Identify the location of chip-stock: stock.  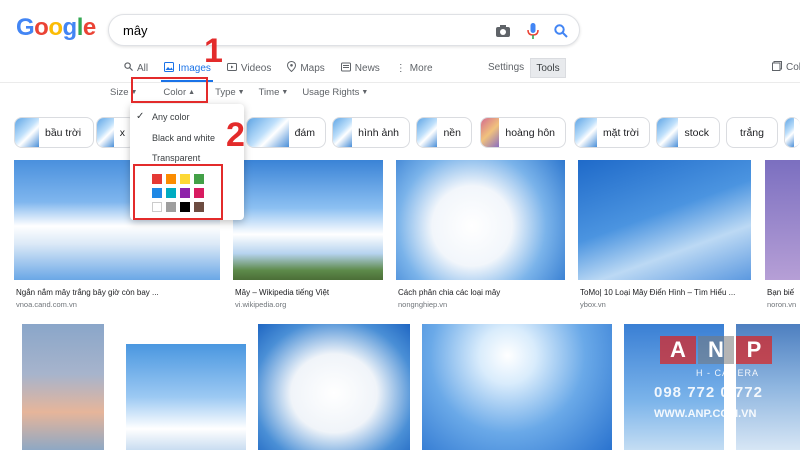
(688, 132).